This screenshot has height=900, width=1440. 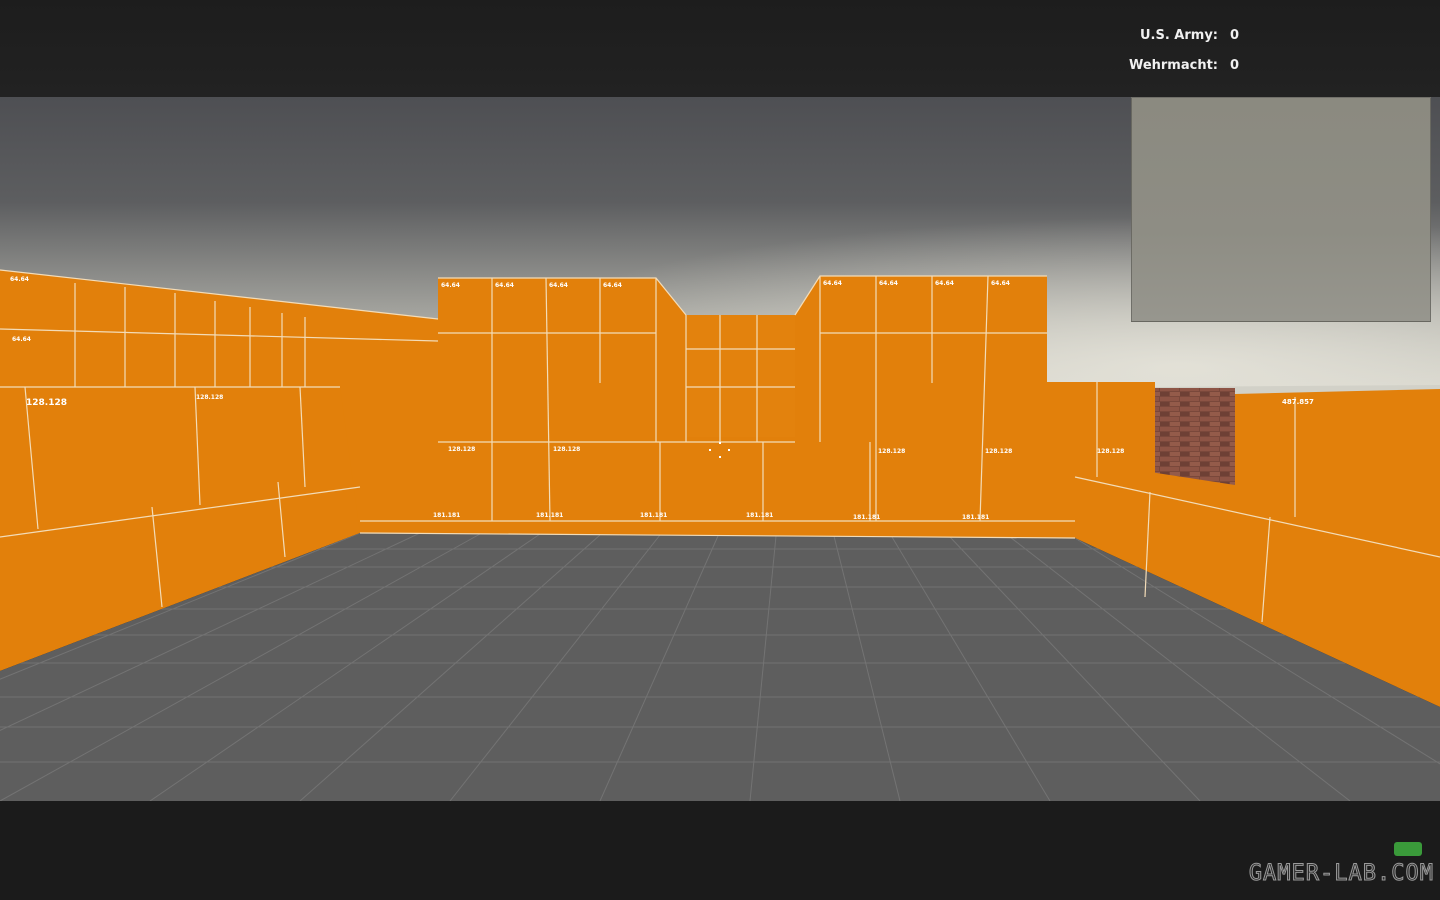 I want to click on watermark: GAMER-LAB.COM, so click(x=1341, y=874).